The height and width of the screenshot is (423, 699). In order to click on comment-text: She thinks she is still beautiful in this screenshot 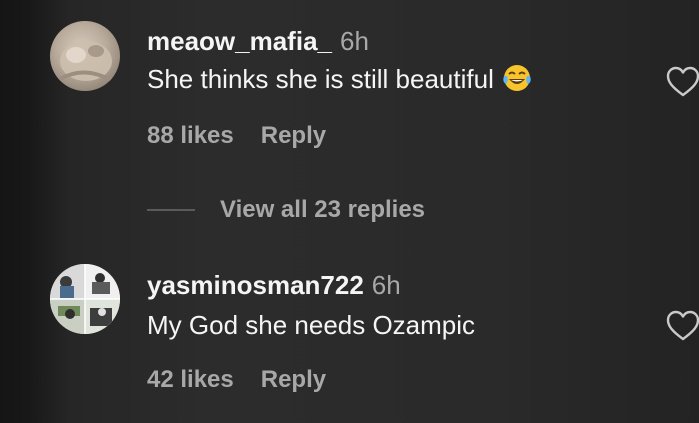, I will do `click(339, 81)`.